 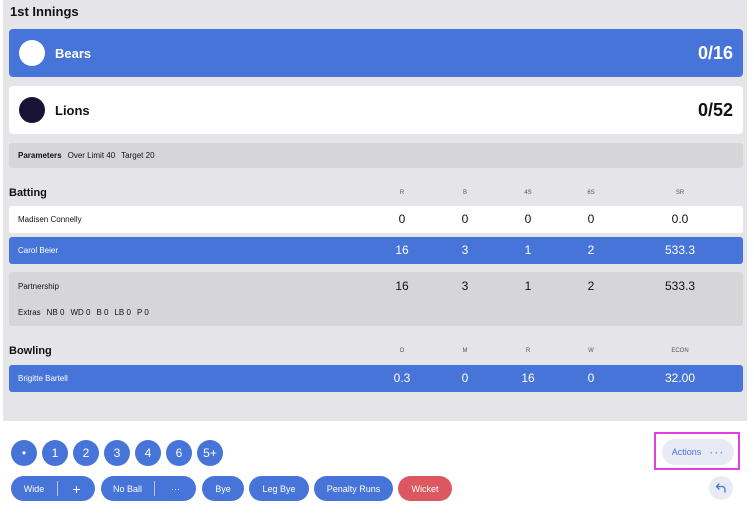 I want to click on sixes-value: 0, so click(x=591, y=219).